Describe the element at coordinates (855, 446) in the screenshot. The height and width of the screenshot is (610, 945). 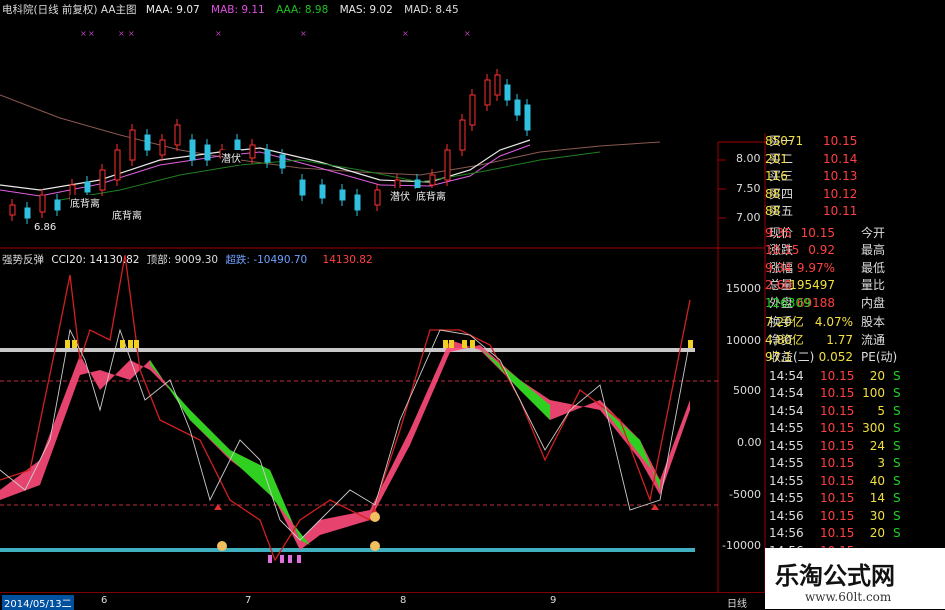
I see `tick-row: 14:55 10.15 24 S` at that location.